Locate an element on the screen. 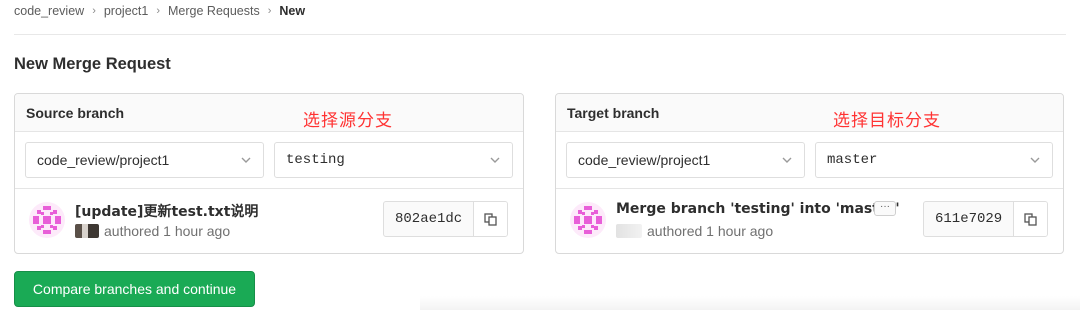 This screenshot has height=310, width=1080. target-branch-title: Target branch is located at coordinates (613, 113).